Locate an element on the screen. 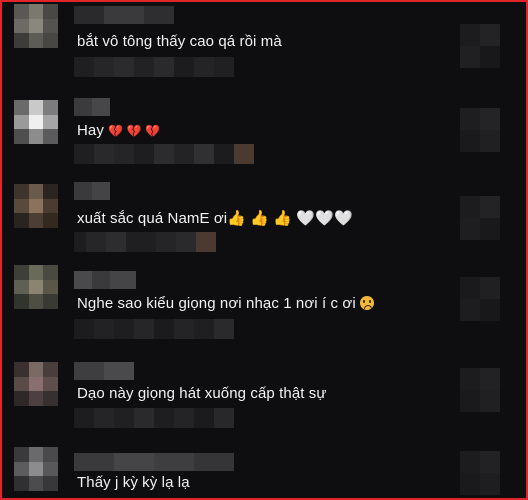  thumbs-up-icon: 👍 👍 👍 is located at coordinates (262, 218).